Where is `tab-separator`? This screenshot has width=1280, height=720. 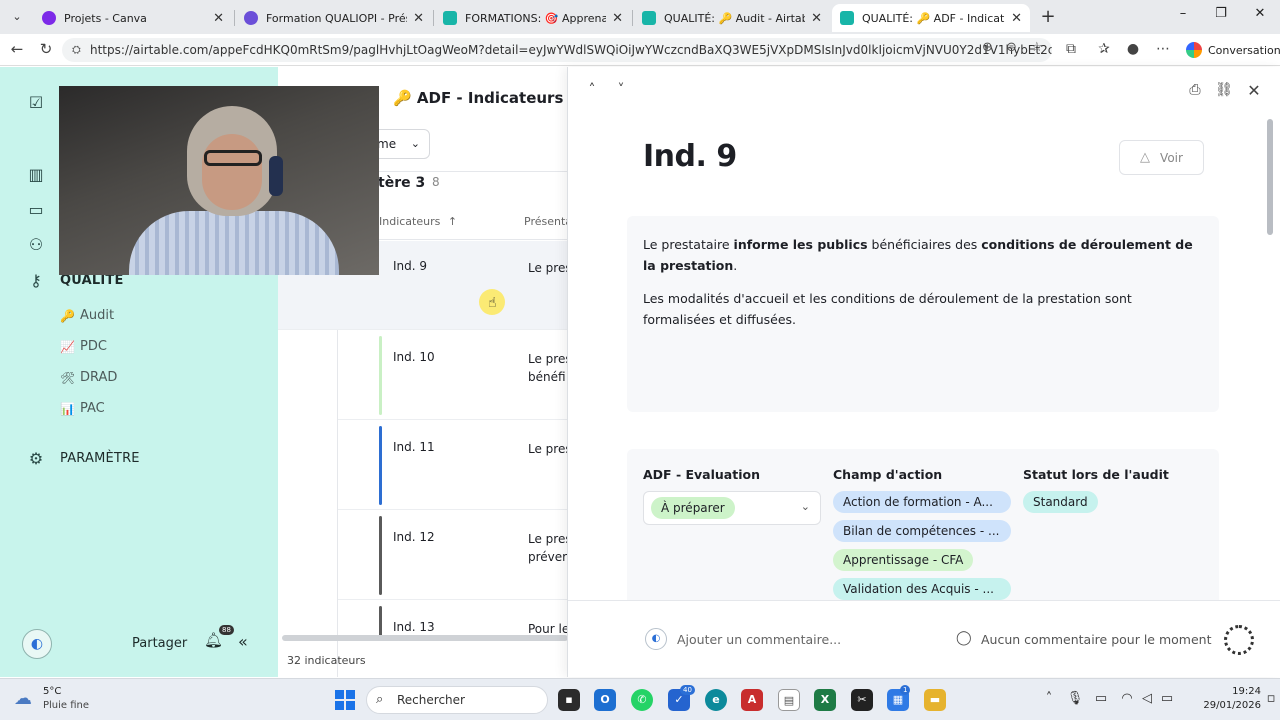
tab-separator is located at coordinates (632, 18).